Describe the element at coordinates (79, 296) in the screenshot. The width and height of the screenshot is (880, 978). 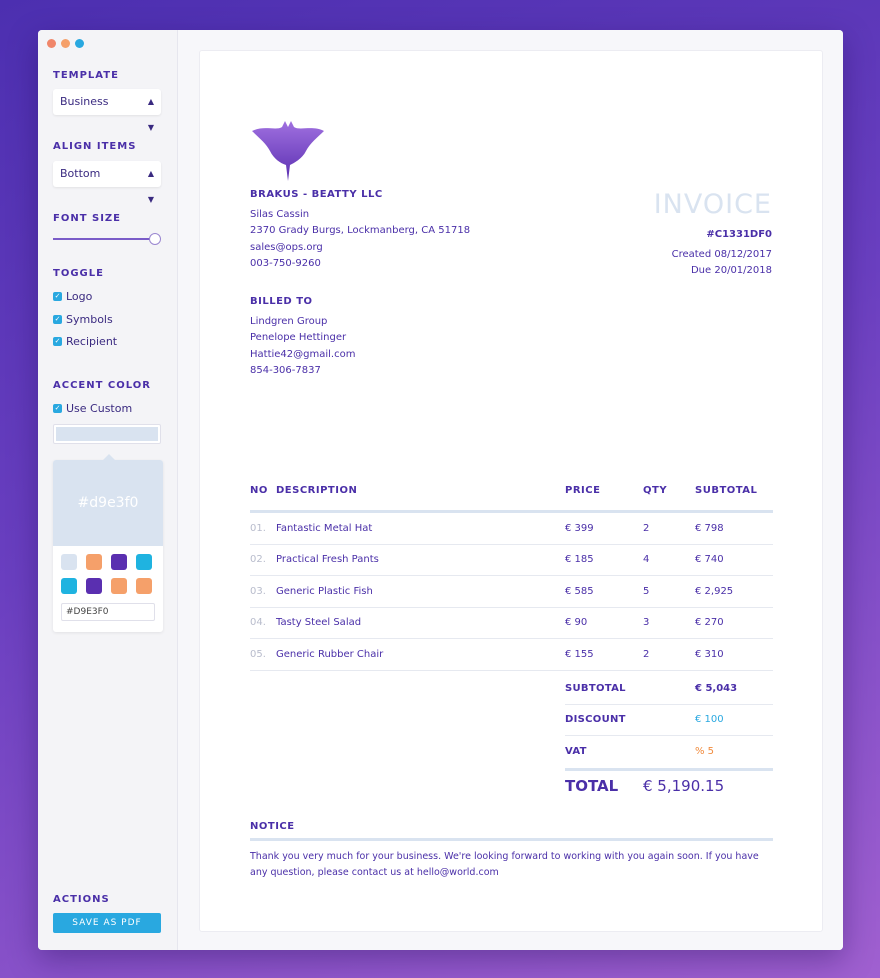
I see `checkbox-label: Logo` at that location.